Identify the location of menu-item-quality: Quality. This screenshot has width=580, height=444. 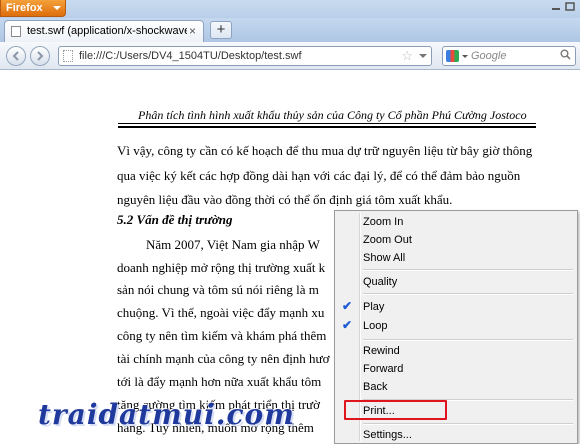
(463, 282).